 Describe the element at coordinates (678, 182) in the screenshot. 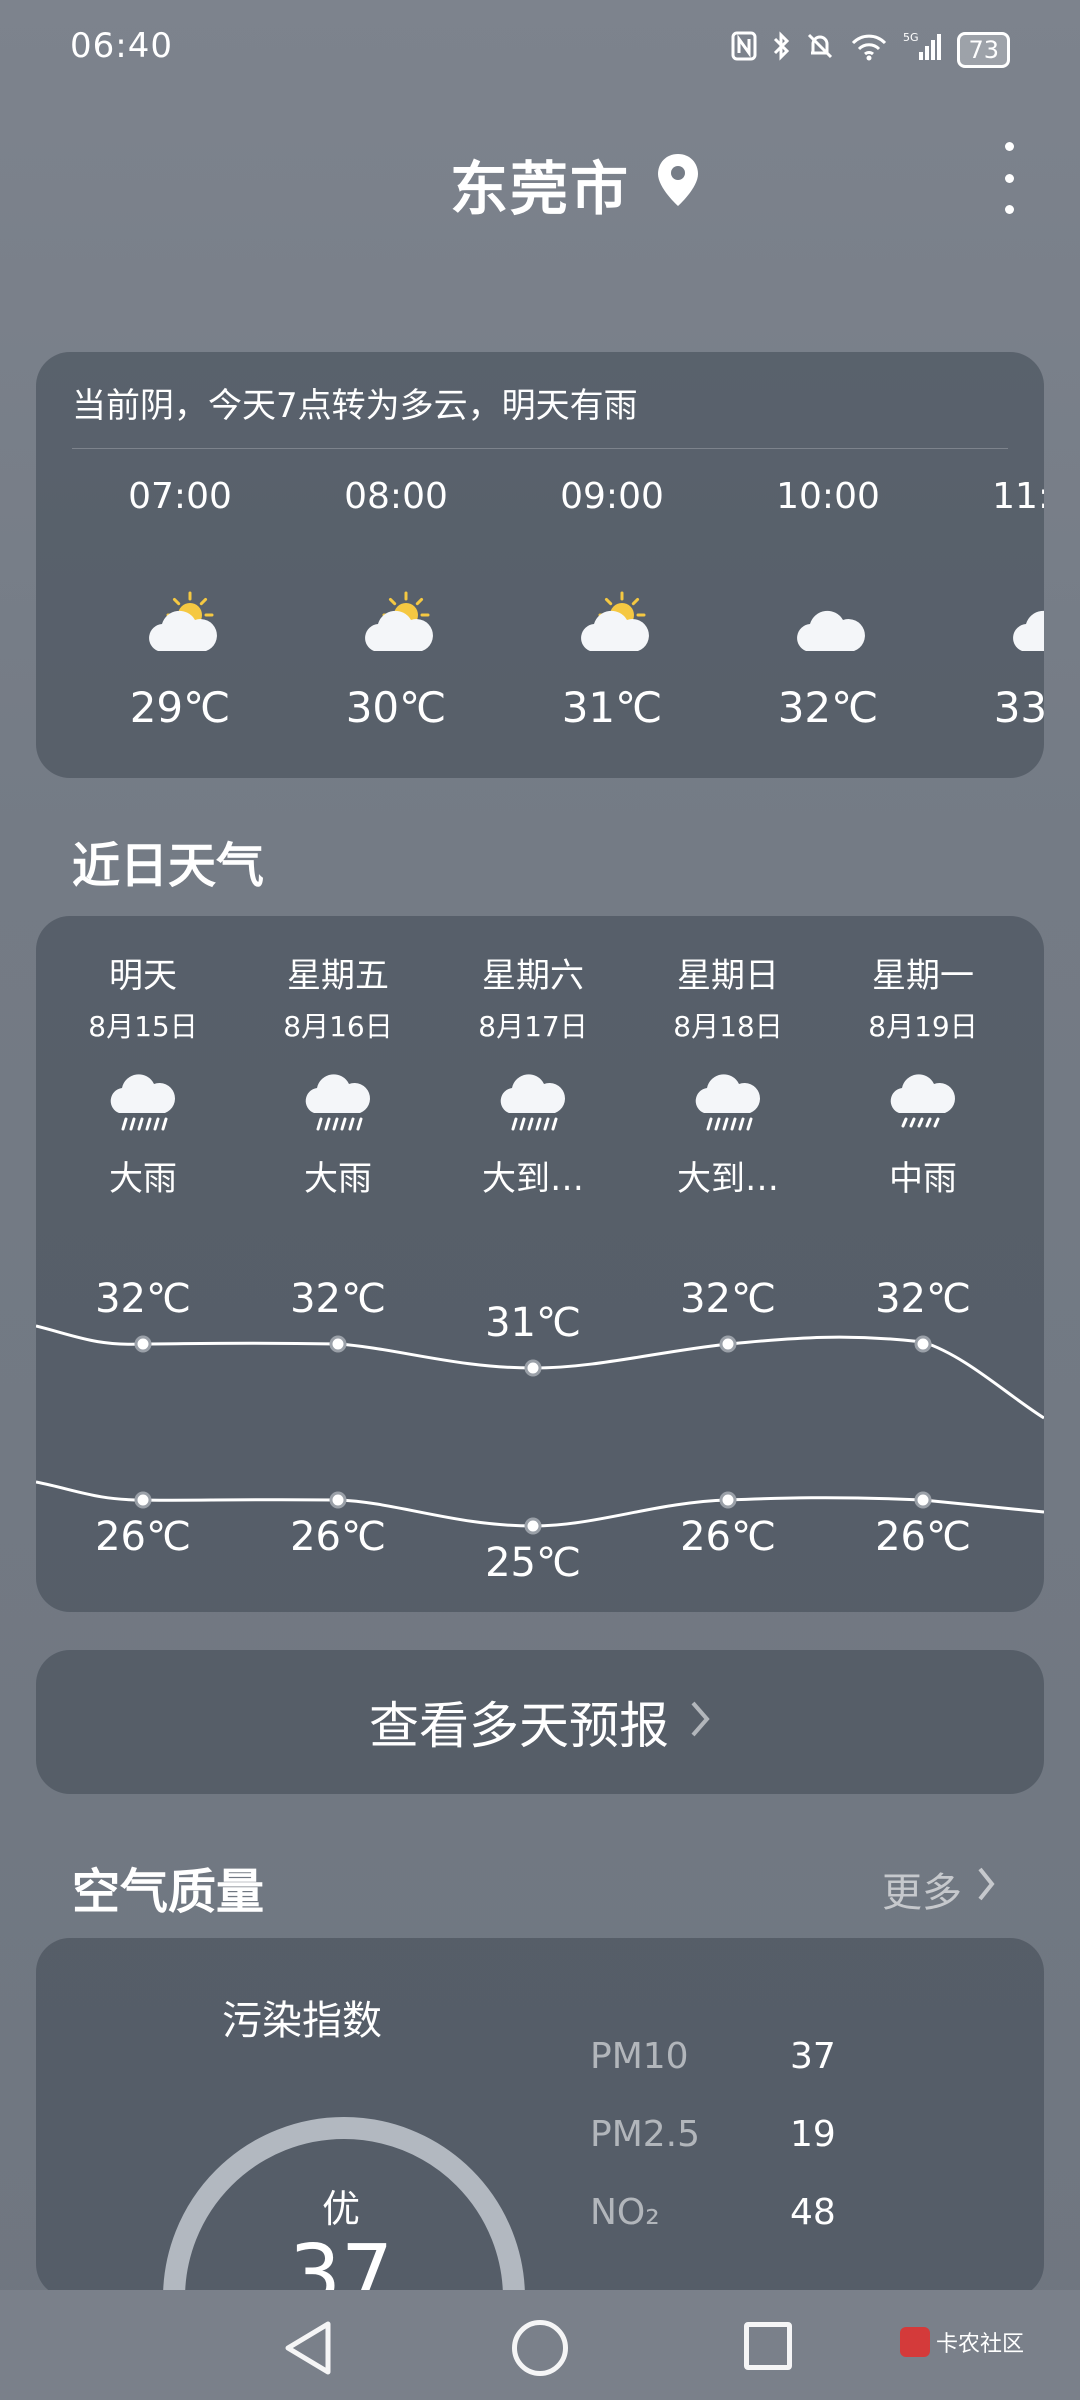

I see `location-pin-icon` at that location.